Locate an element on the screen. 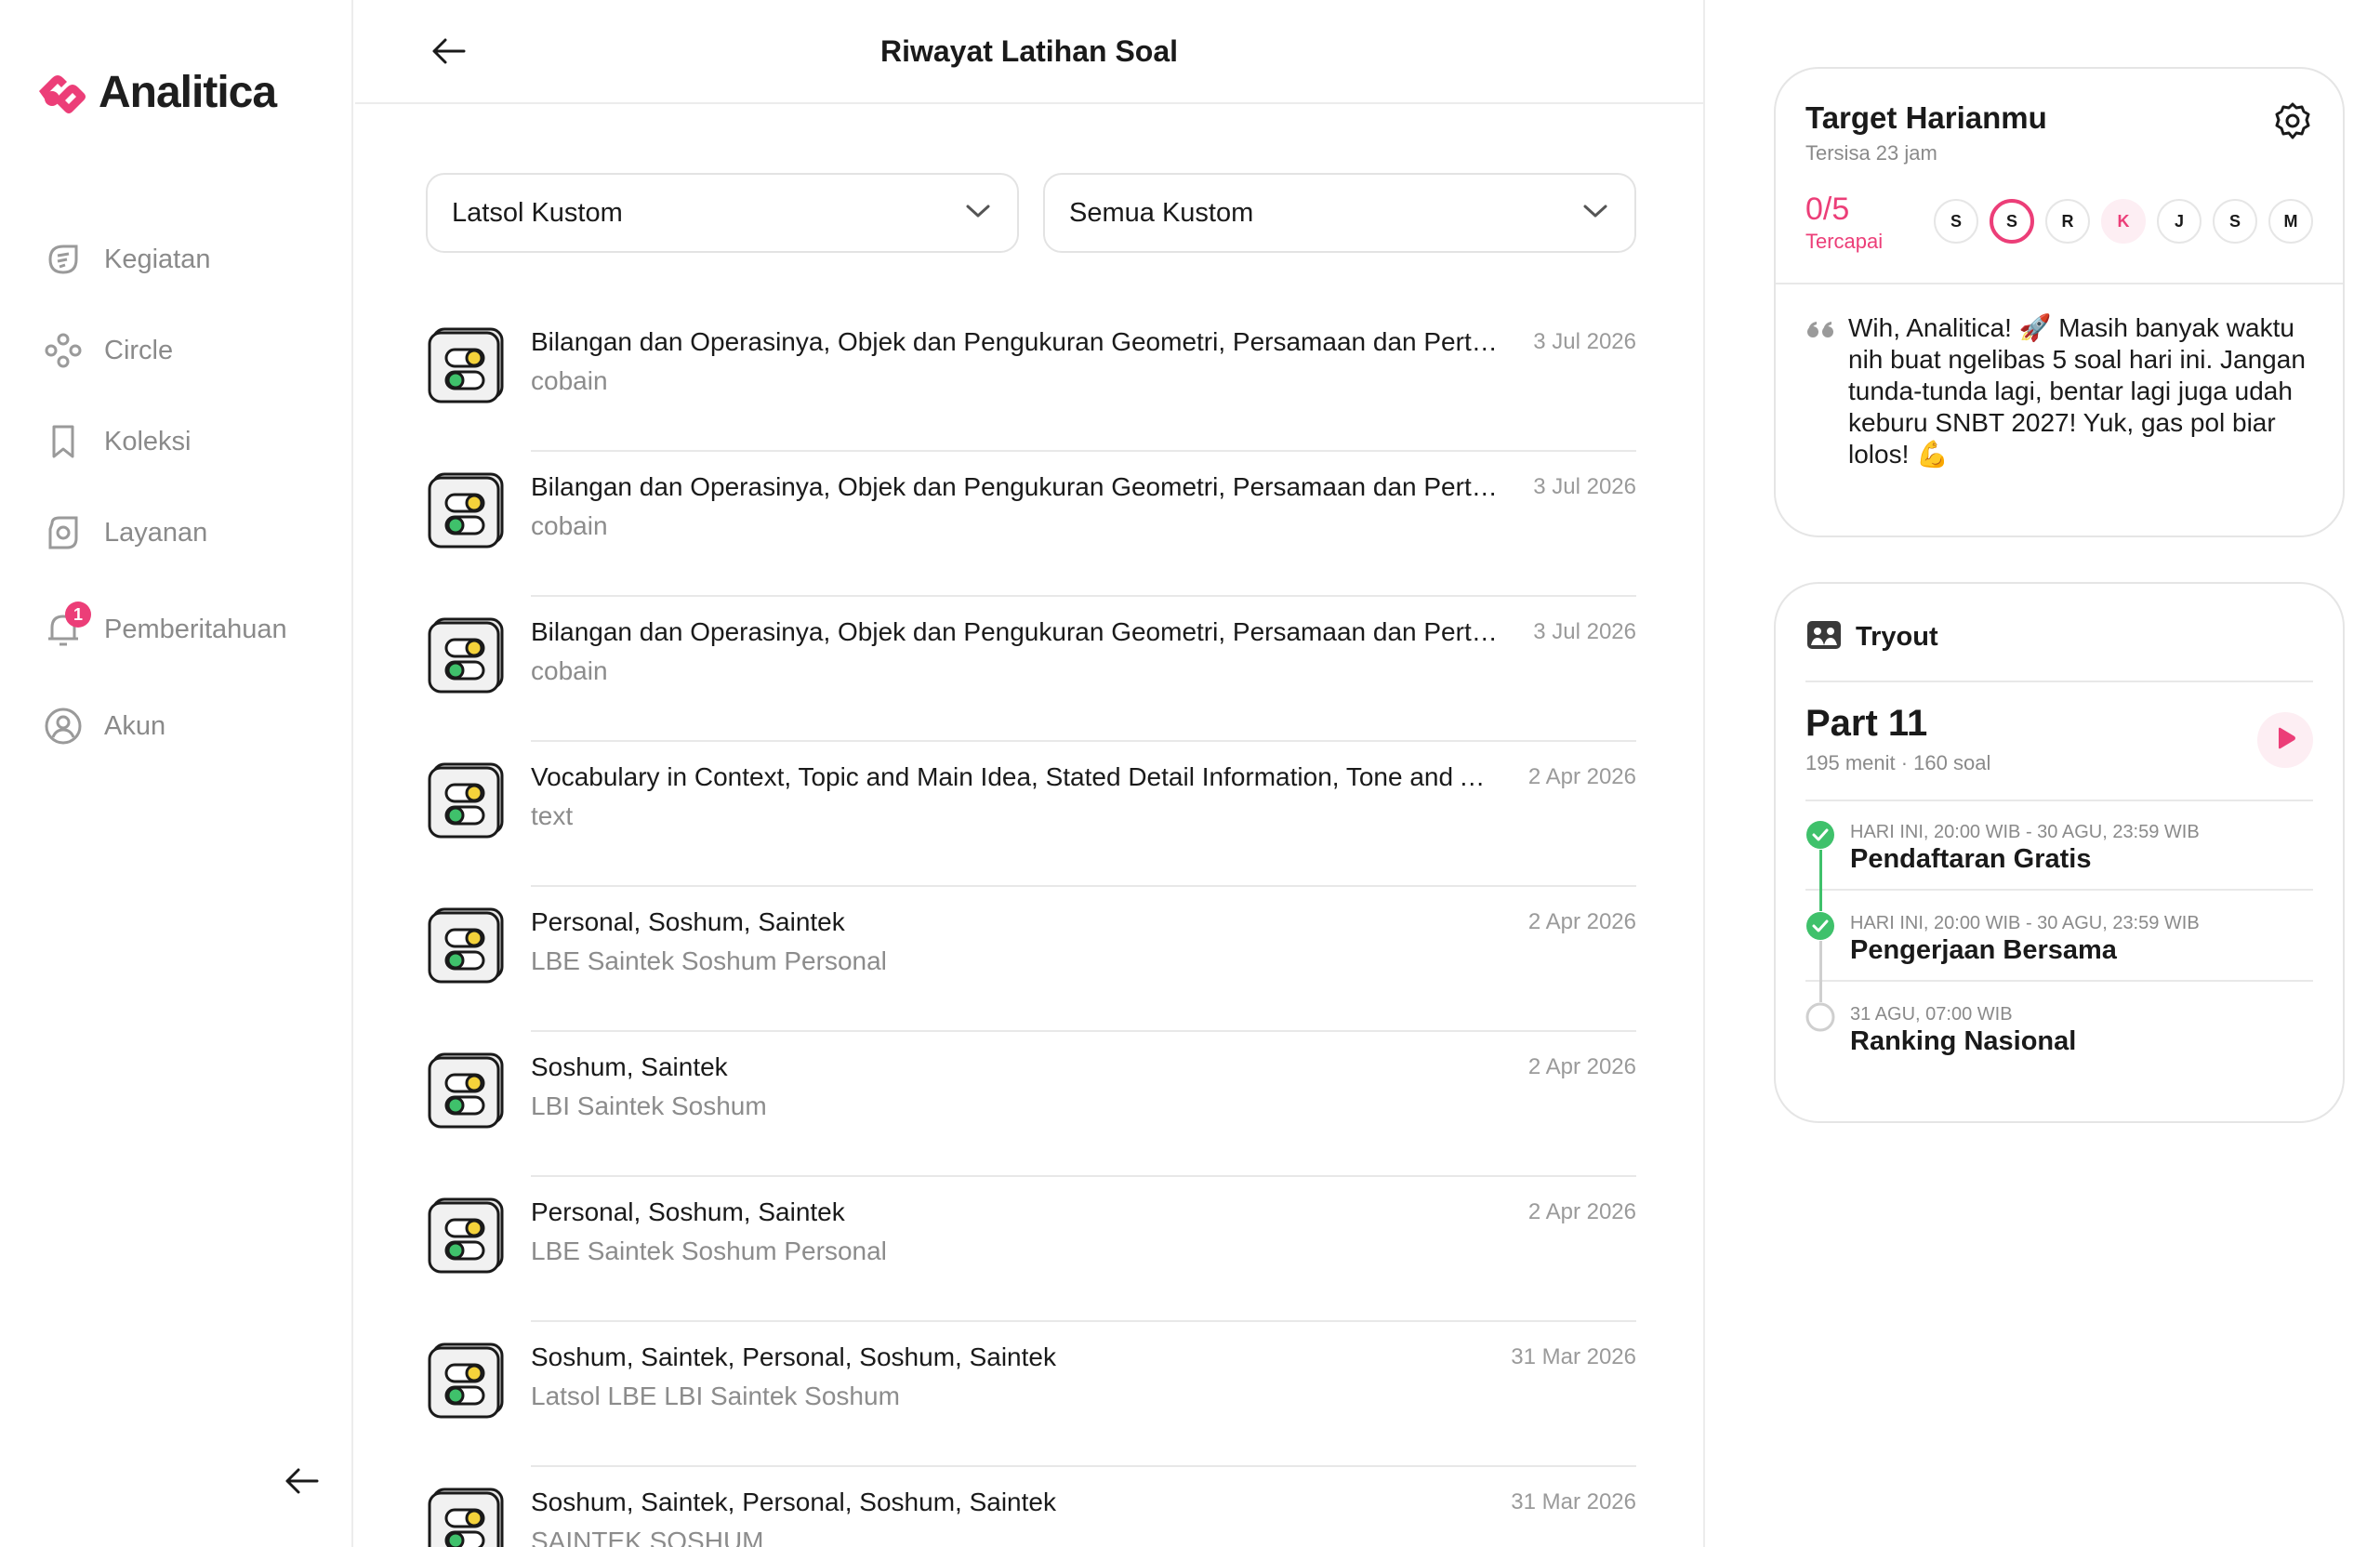  tryout-header: Tryout is located at coordinates (1871, 637).